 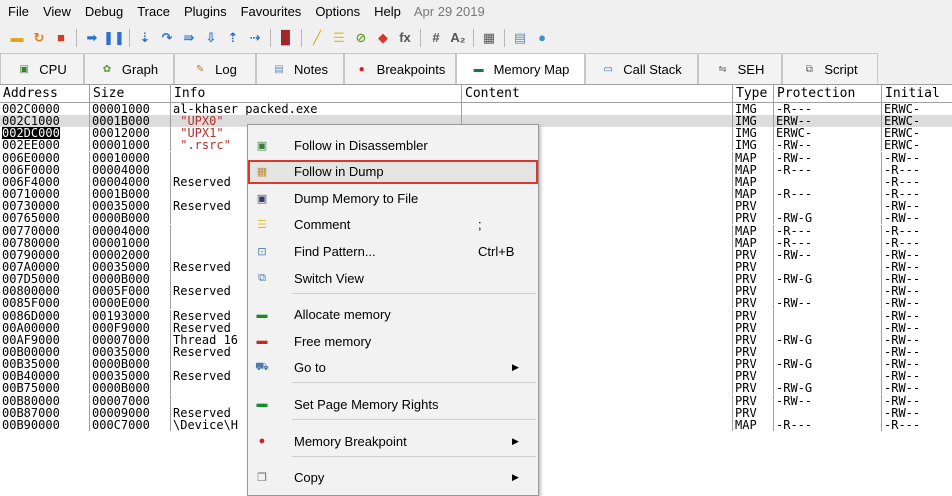 What do you see at coordinates (794, 194) in the screenshot?
I see `cell-text: -R---` at bounding box center [794, 194].